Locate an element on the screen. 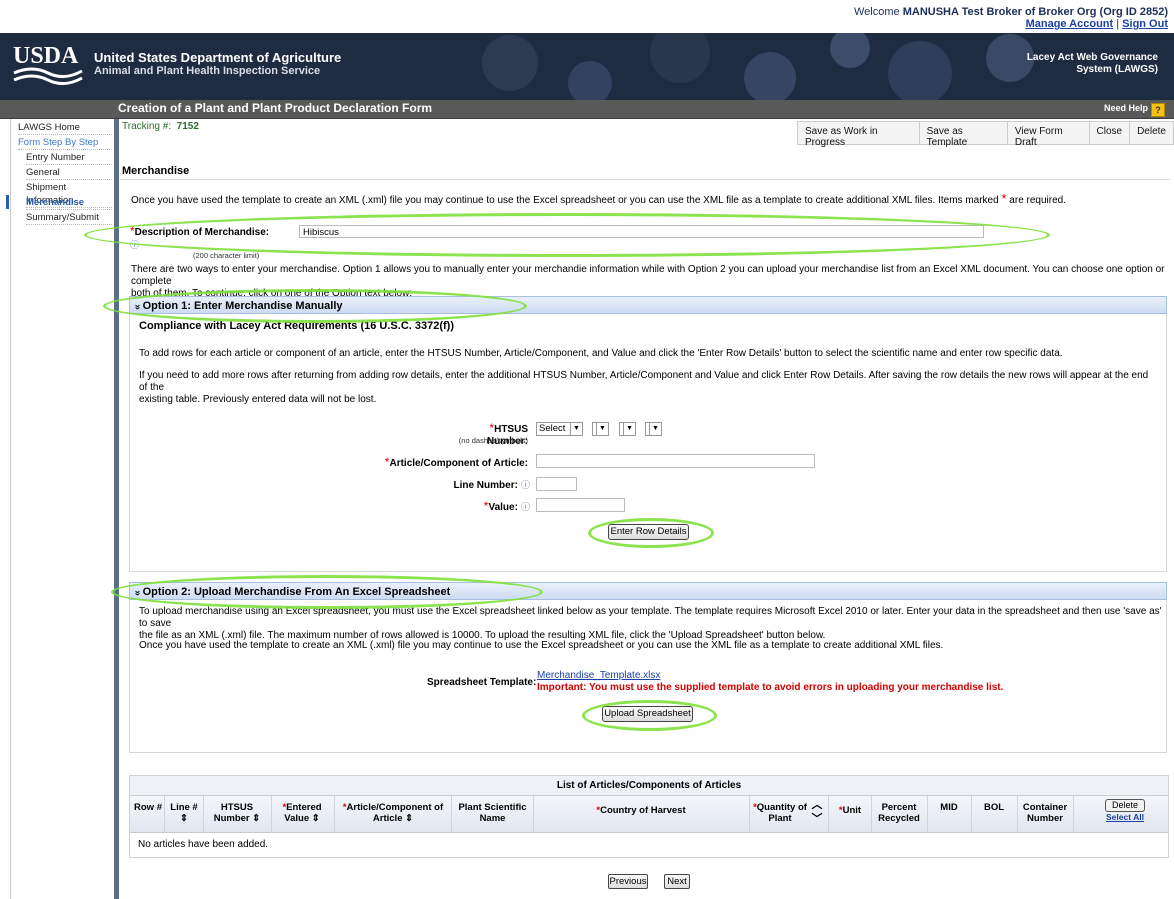 This screenshot has width=1174, height=899. col-quantity: *Quantity of Plant is located at coordinates (780, 813).